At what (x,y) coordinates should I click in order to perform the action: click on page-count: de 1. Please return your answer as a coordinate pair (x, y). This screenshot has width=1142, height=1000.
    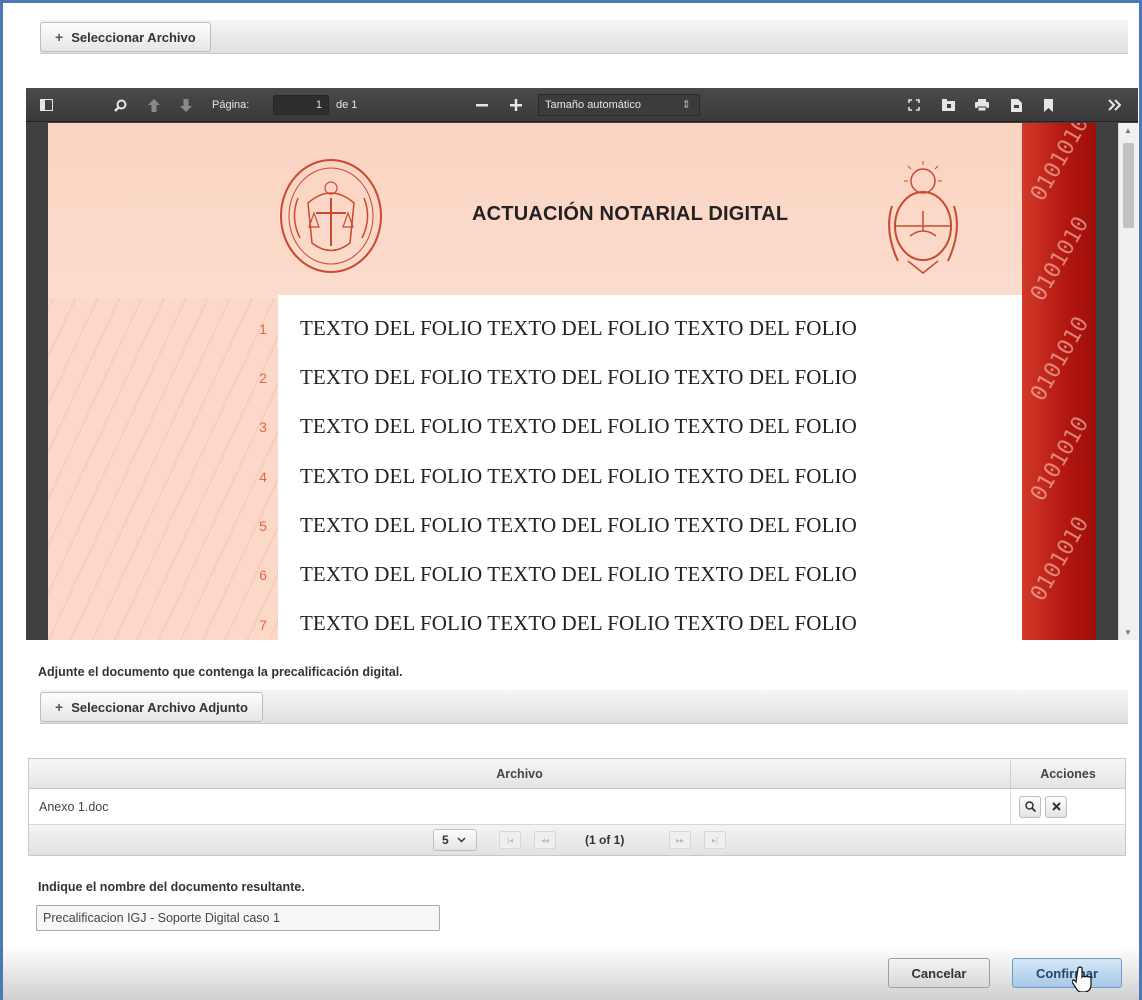
    Looking at the image, I should click on (347, 105).